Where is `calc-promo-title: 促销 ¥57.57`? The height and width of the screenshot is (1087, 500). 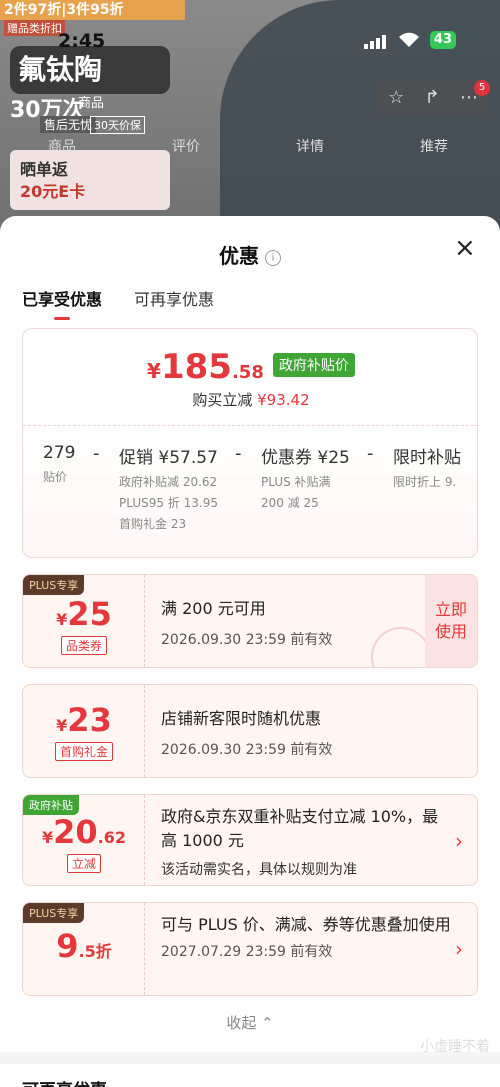
calc-promo-title: 促销 ¥57.57 is located at coordinates (168, 458).